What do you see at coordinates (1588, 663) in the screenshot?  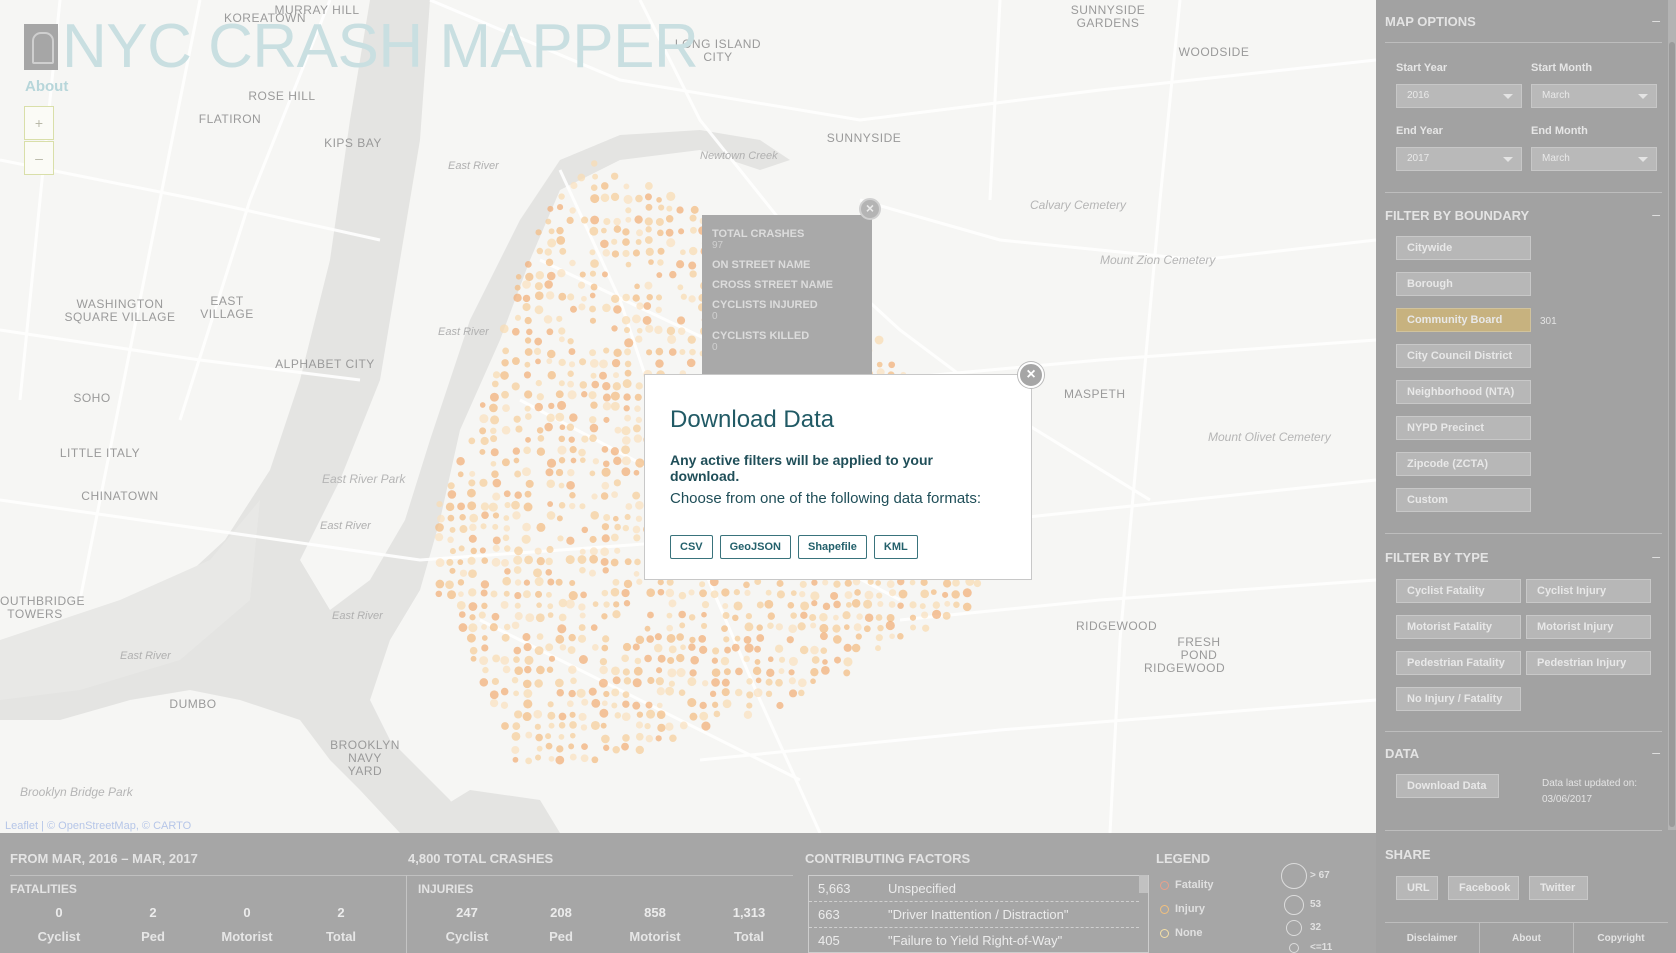 I see `type-filter-button: Pedestrian Injury` at bounding box center [1588, 663].